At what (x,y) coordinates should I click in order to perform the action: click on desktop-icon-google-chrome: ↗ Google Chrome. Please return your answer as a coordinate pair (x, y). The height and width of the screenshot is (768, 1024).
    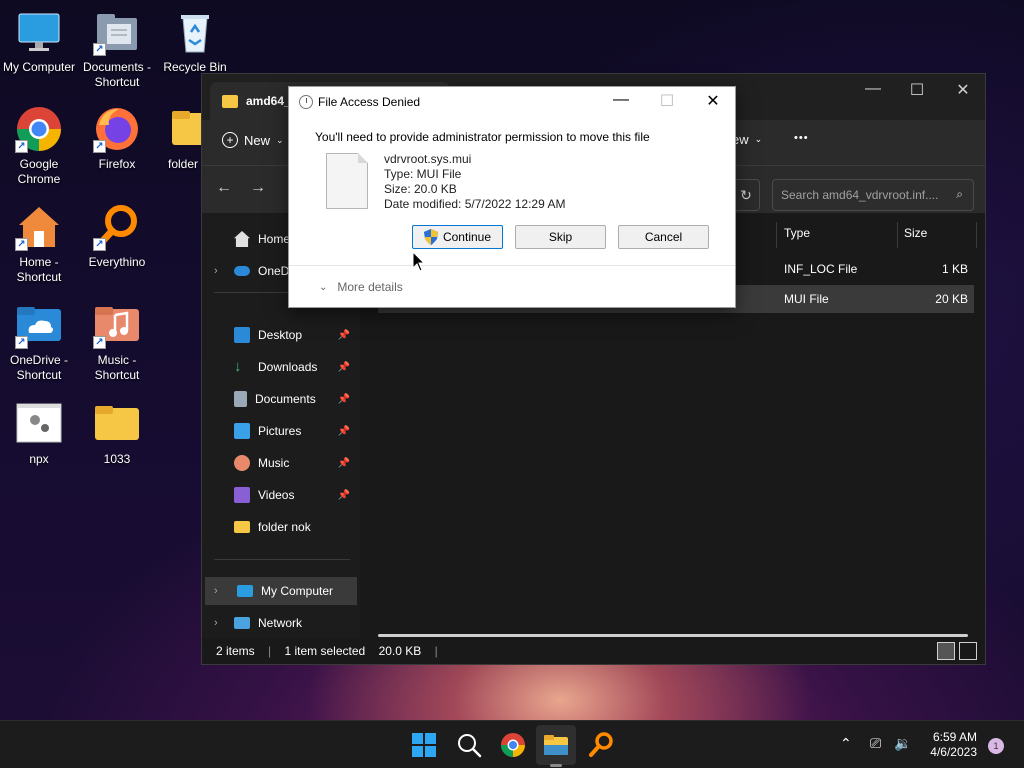
    Looking at the image, I should click on (39, 146).